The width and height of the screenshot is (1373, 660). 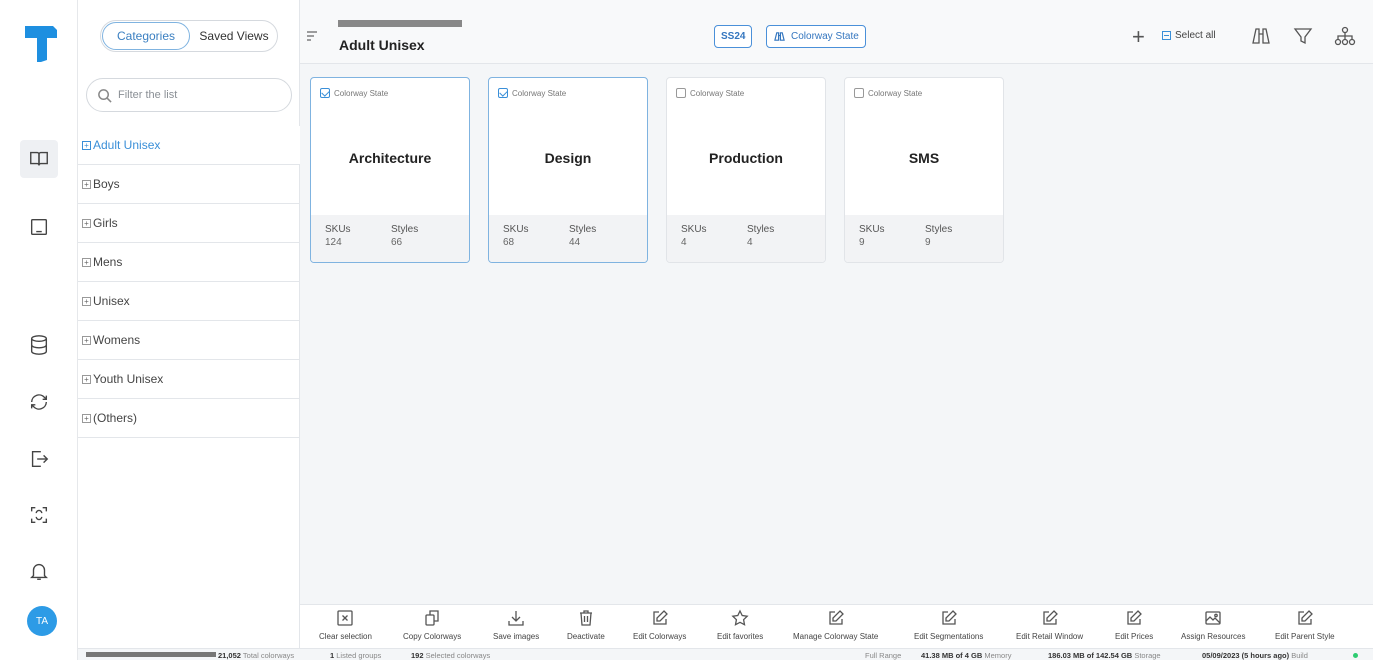 I want to click on filter-input, so click(x=198, y=95).